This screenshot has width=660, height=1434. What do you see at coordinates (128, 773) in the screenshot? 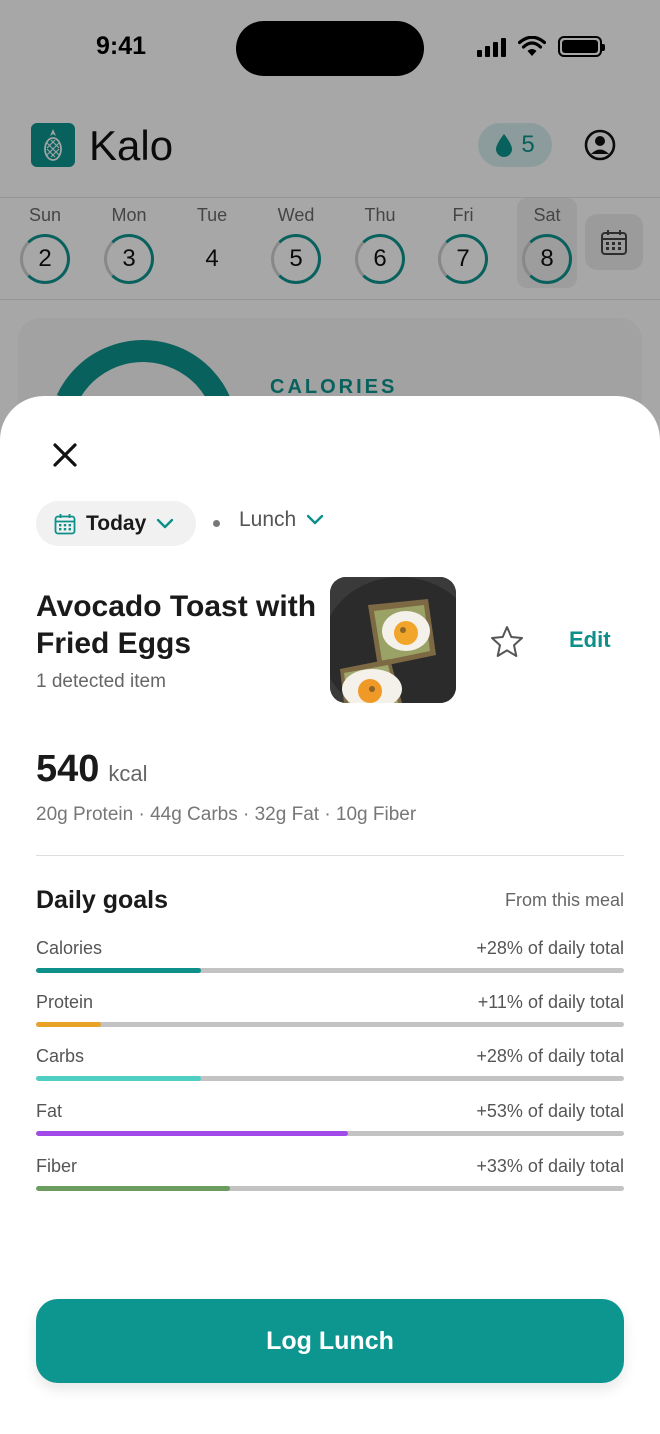
I see `kcal-unit: kcal` at bounding box center [128, 773].